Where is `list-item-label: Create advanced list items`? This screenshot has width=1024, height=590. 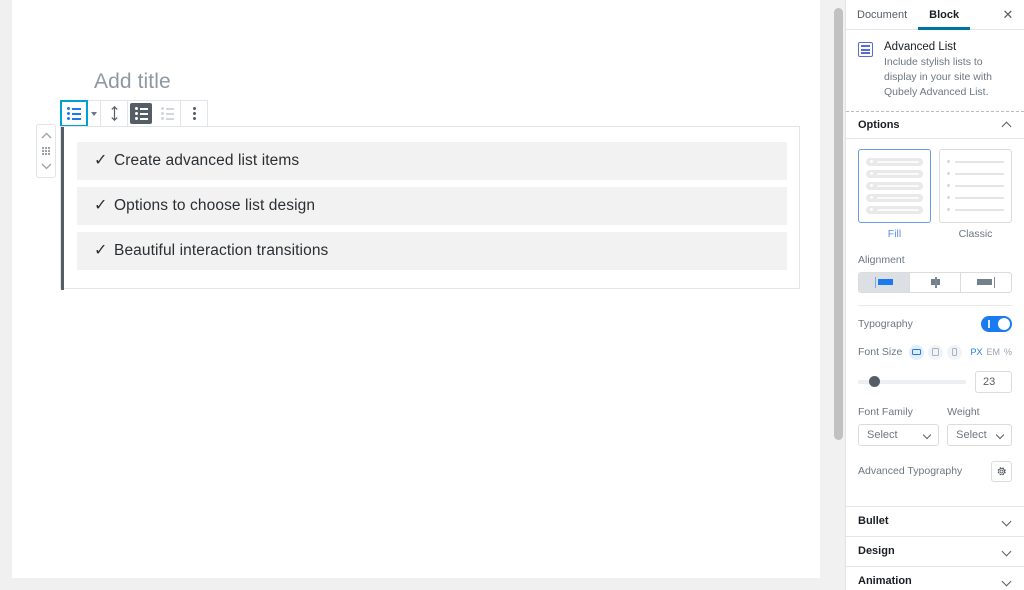 list-item-label: Create advanced list items is located at coordinates (206, 161).